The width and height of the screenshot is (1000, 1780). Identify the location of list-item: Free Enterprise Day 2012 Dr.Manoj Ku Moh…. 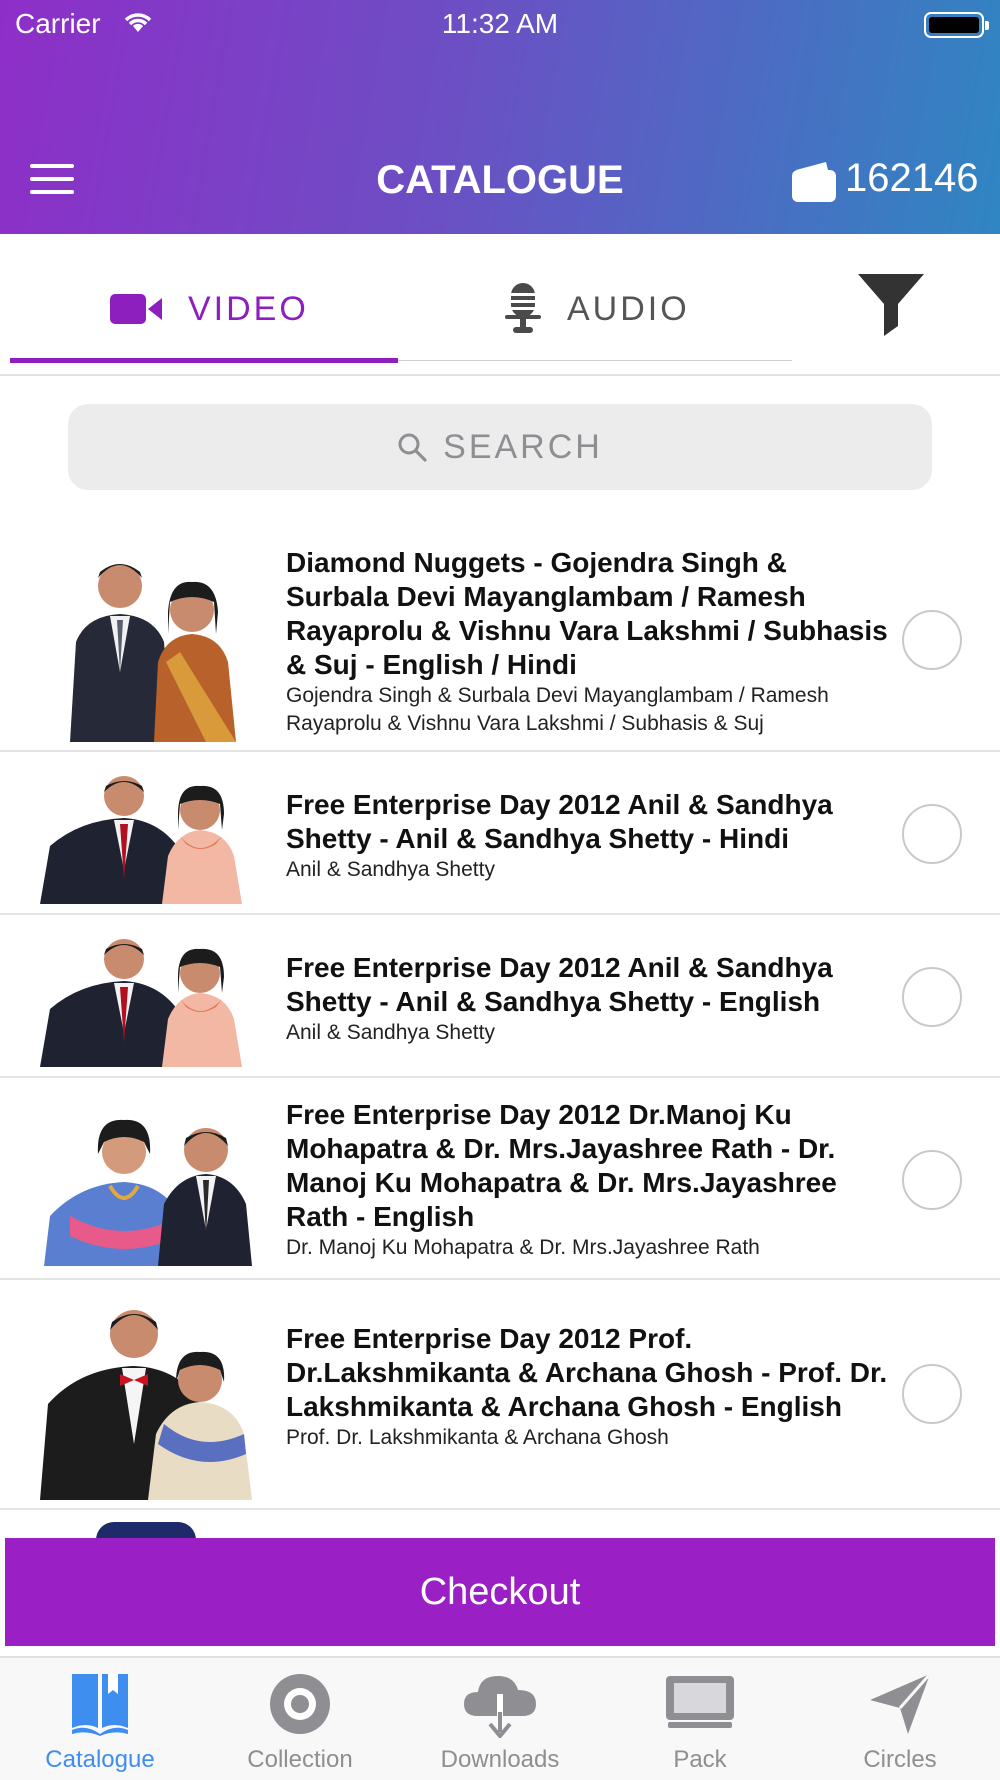
(500, 1179).